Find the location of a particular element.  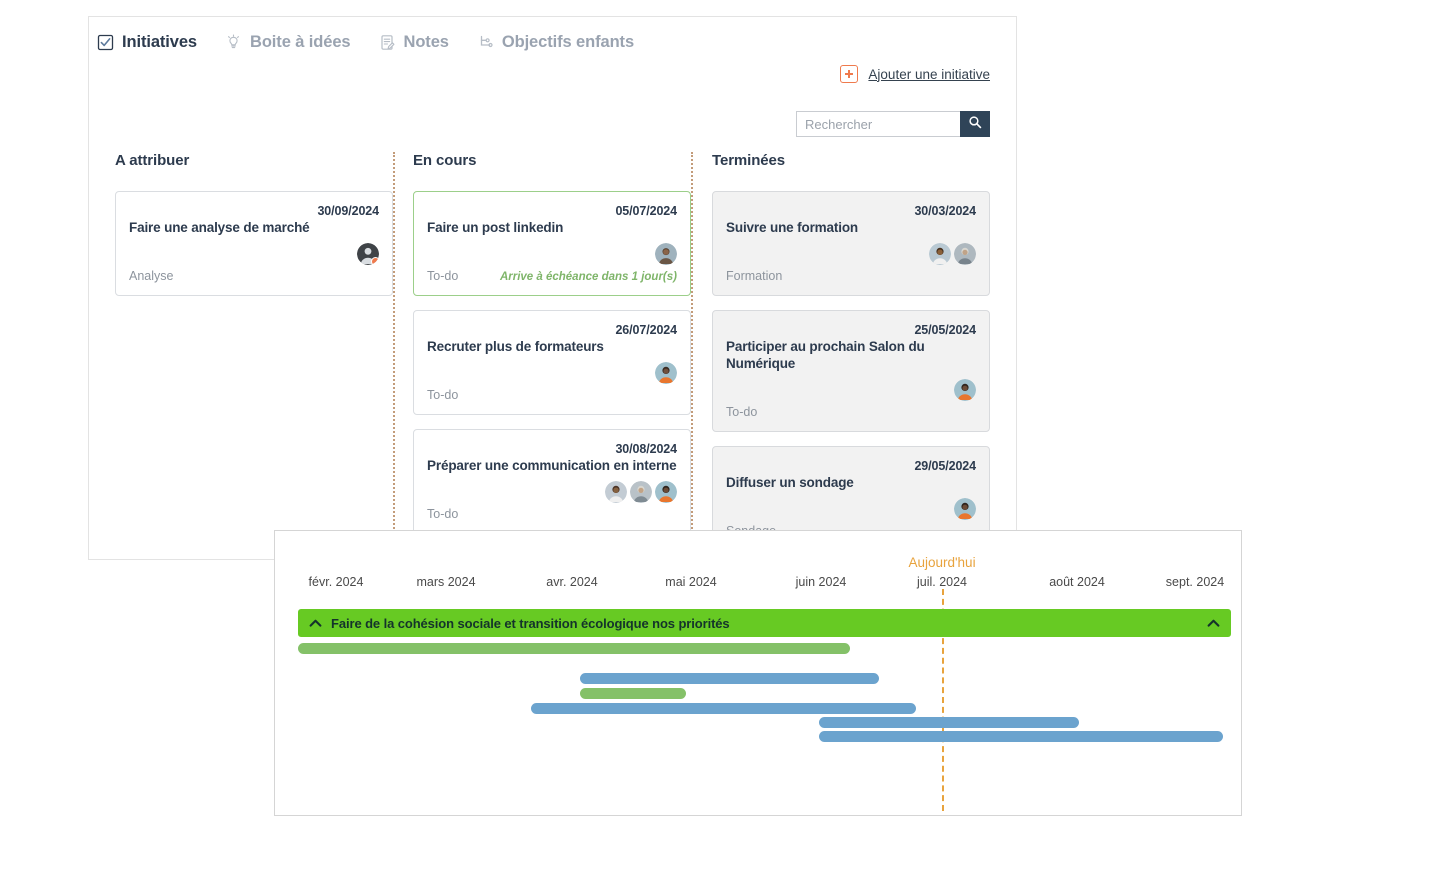

hierarchy-icon is located at coordinates (485, 42).